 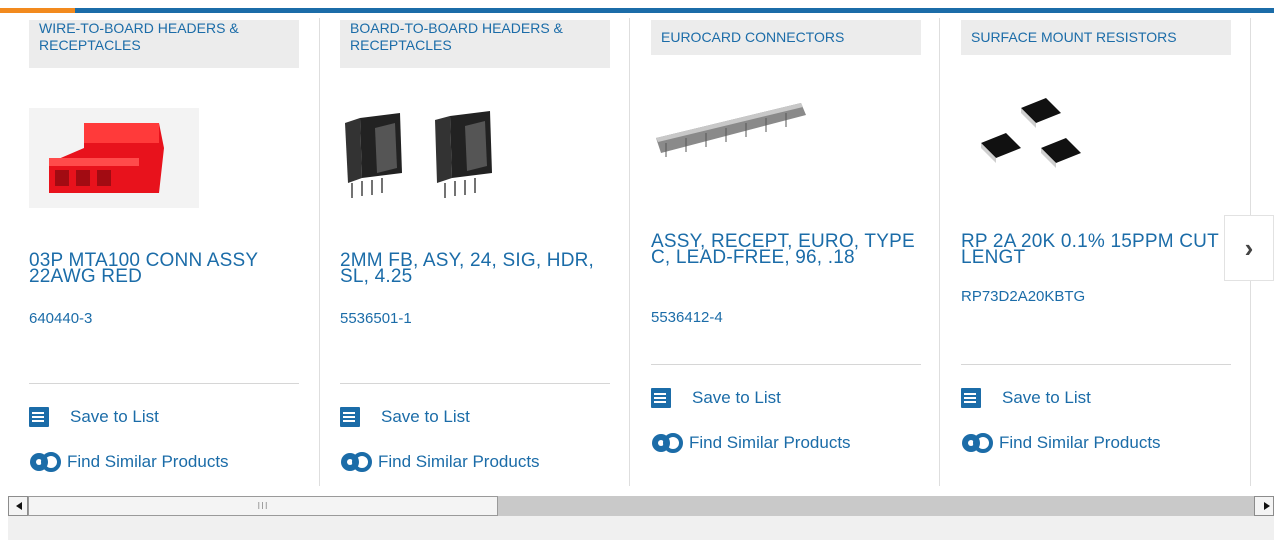 What do you see at coordinates (376, 318) in the screenshot?
I see `part-number: 5536501-1` at bounding box center [376, 318].